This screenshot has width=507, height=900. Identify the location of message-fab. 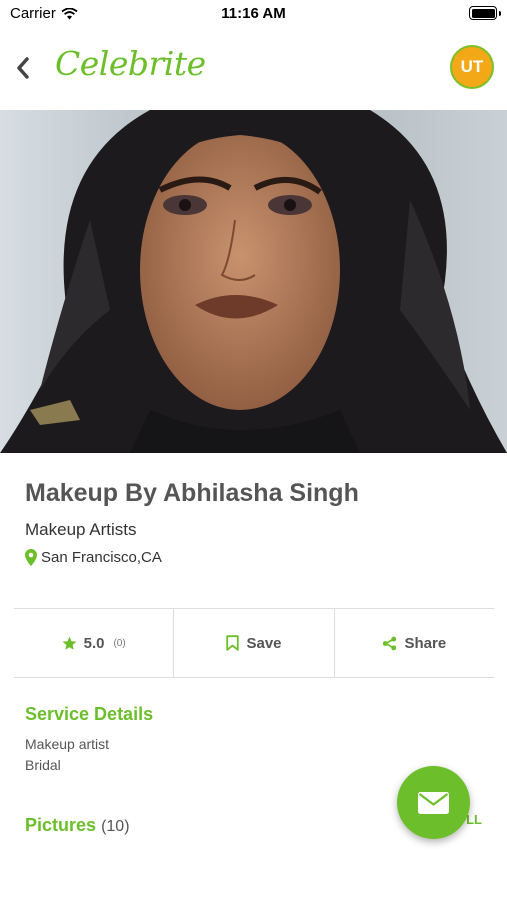
(433, 802).